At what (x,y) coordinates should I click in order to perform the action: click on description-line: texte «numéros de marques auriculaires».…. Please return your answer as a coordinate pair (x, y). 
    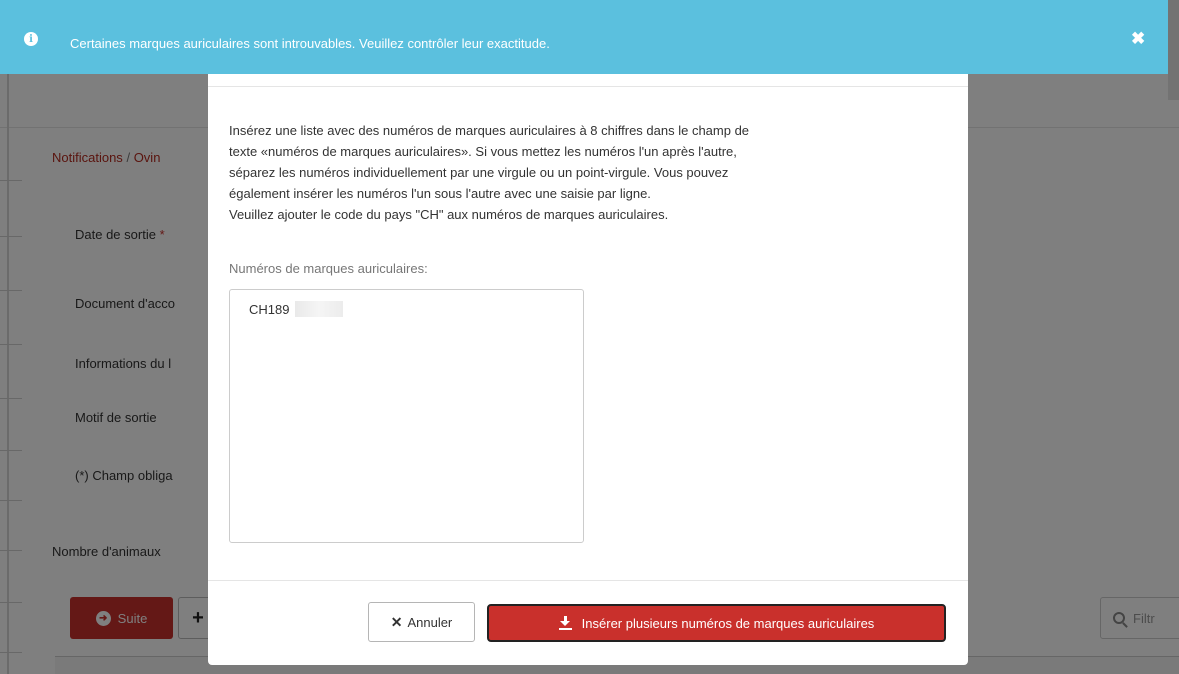
    Looking at the image, I should click on (483, 151).